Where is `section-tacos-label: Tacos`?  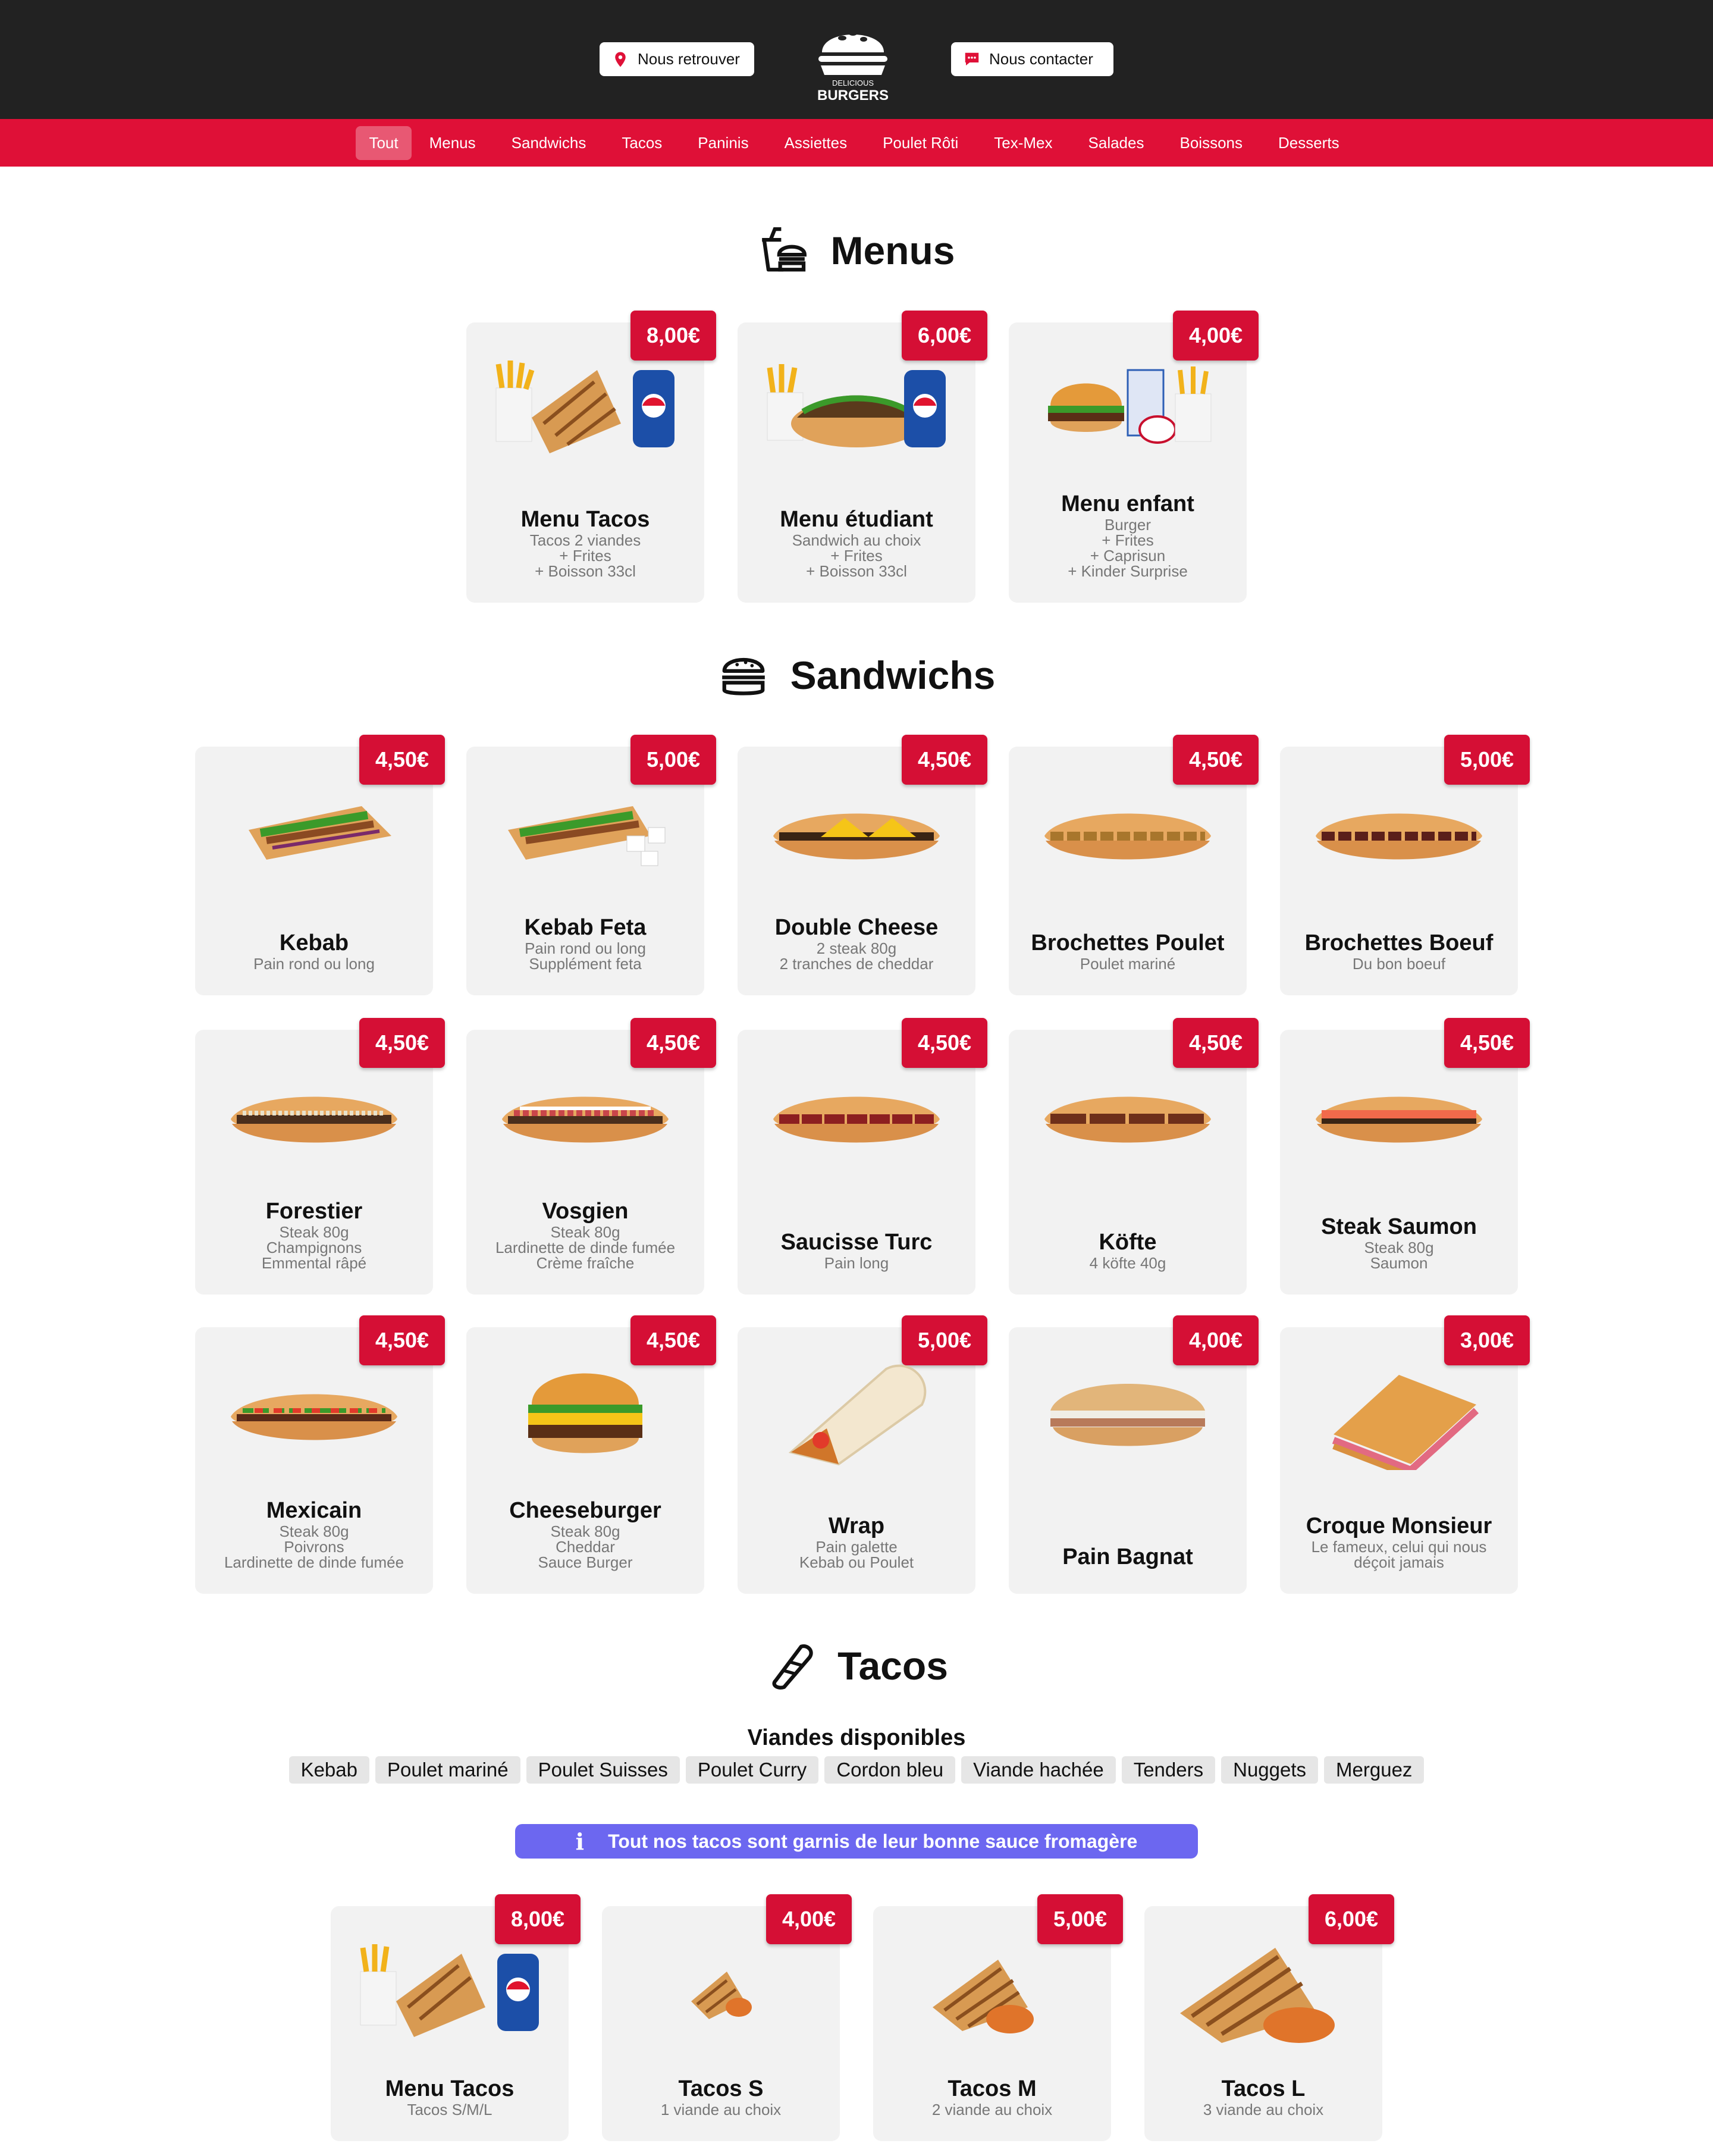 section-tacos-label: Tacos is located at coordinates (892, 1666).